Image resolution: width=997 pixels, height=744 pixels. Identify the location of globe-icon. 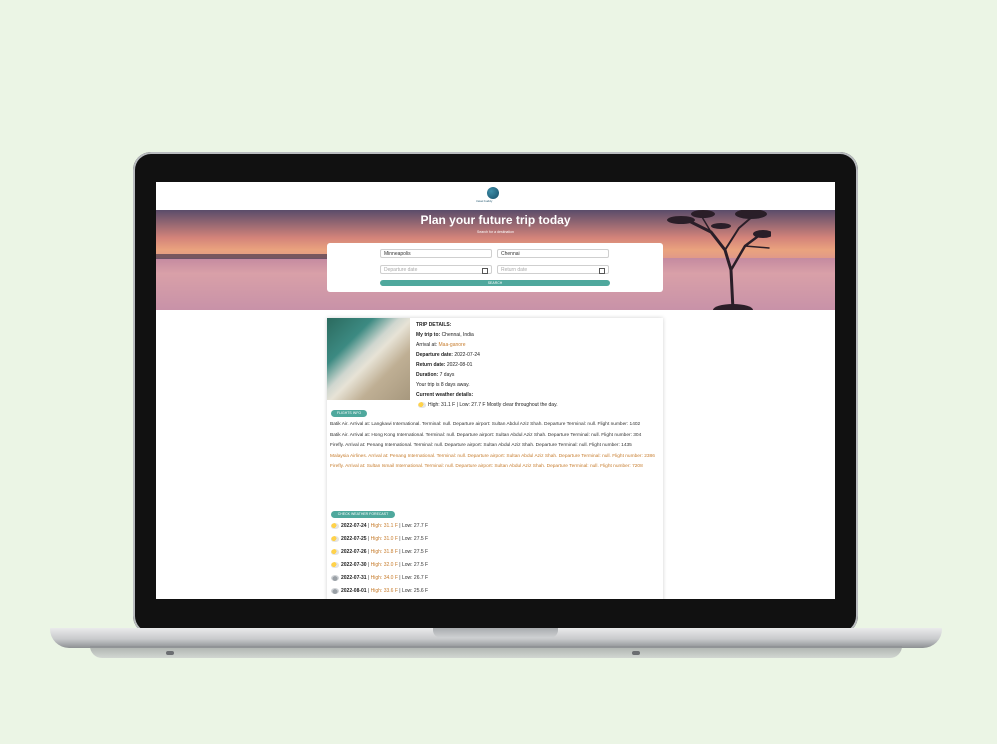
(493, 193).